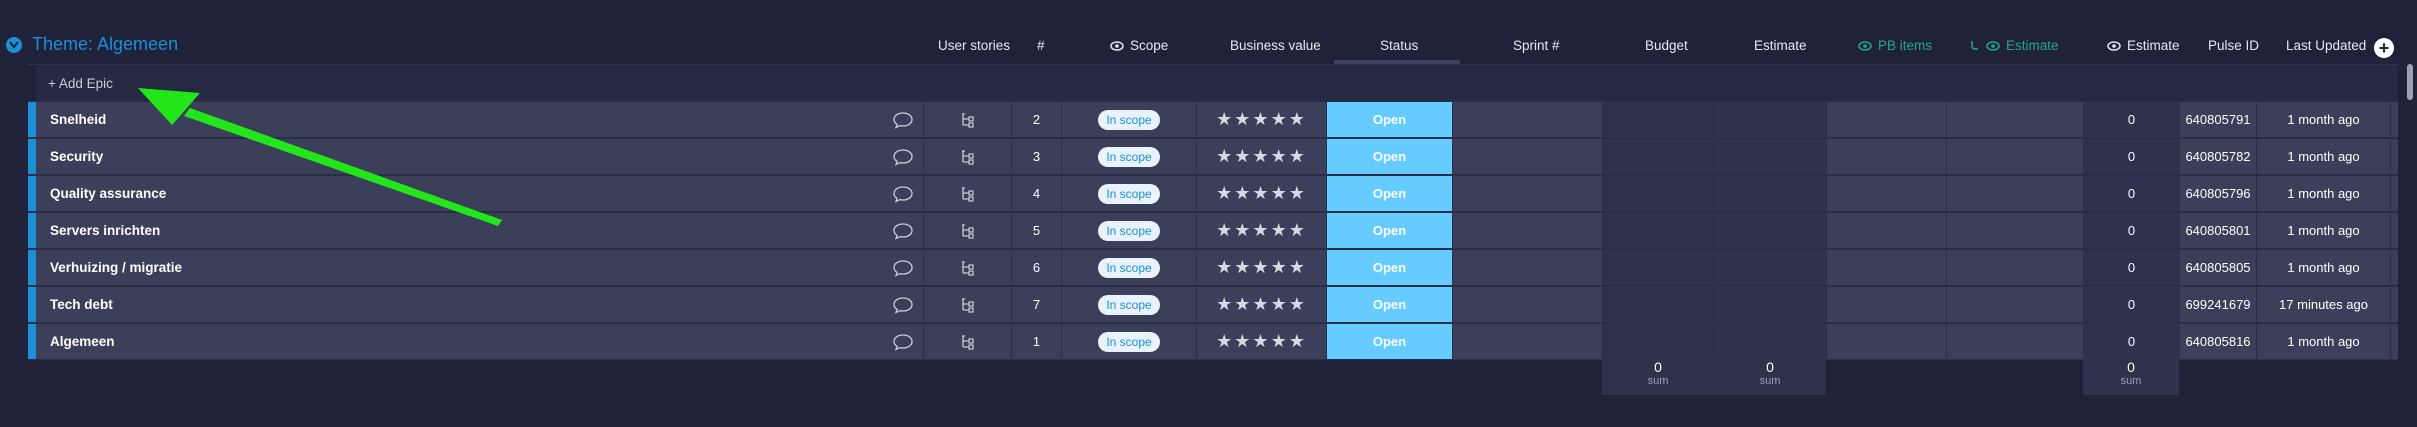 This screenshot has height=427, width=2417. I want to click on col-header-number: #, so click(1041, 45).